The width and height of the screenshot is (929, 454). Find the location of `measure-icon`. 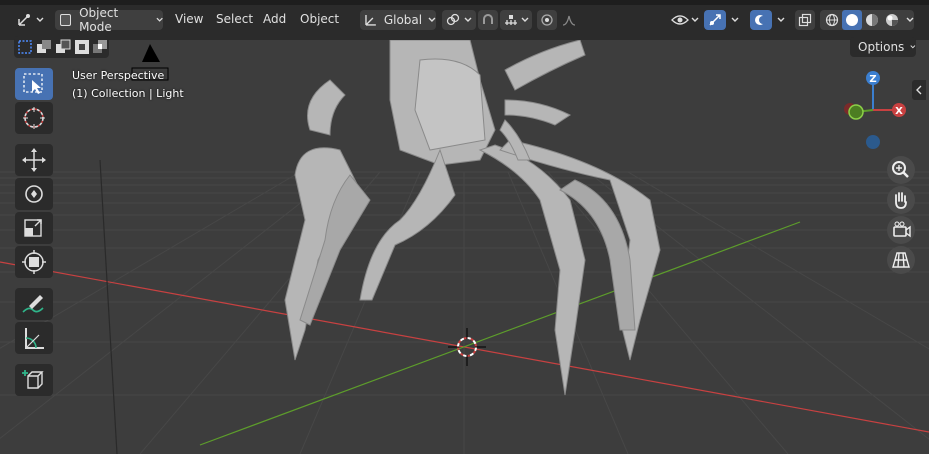

measure-icon is located at coordinates (34, 338).